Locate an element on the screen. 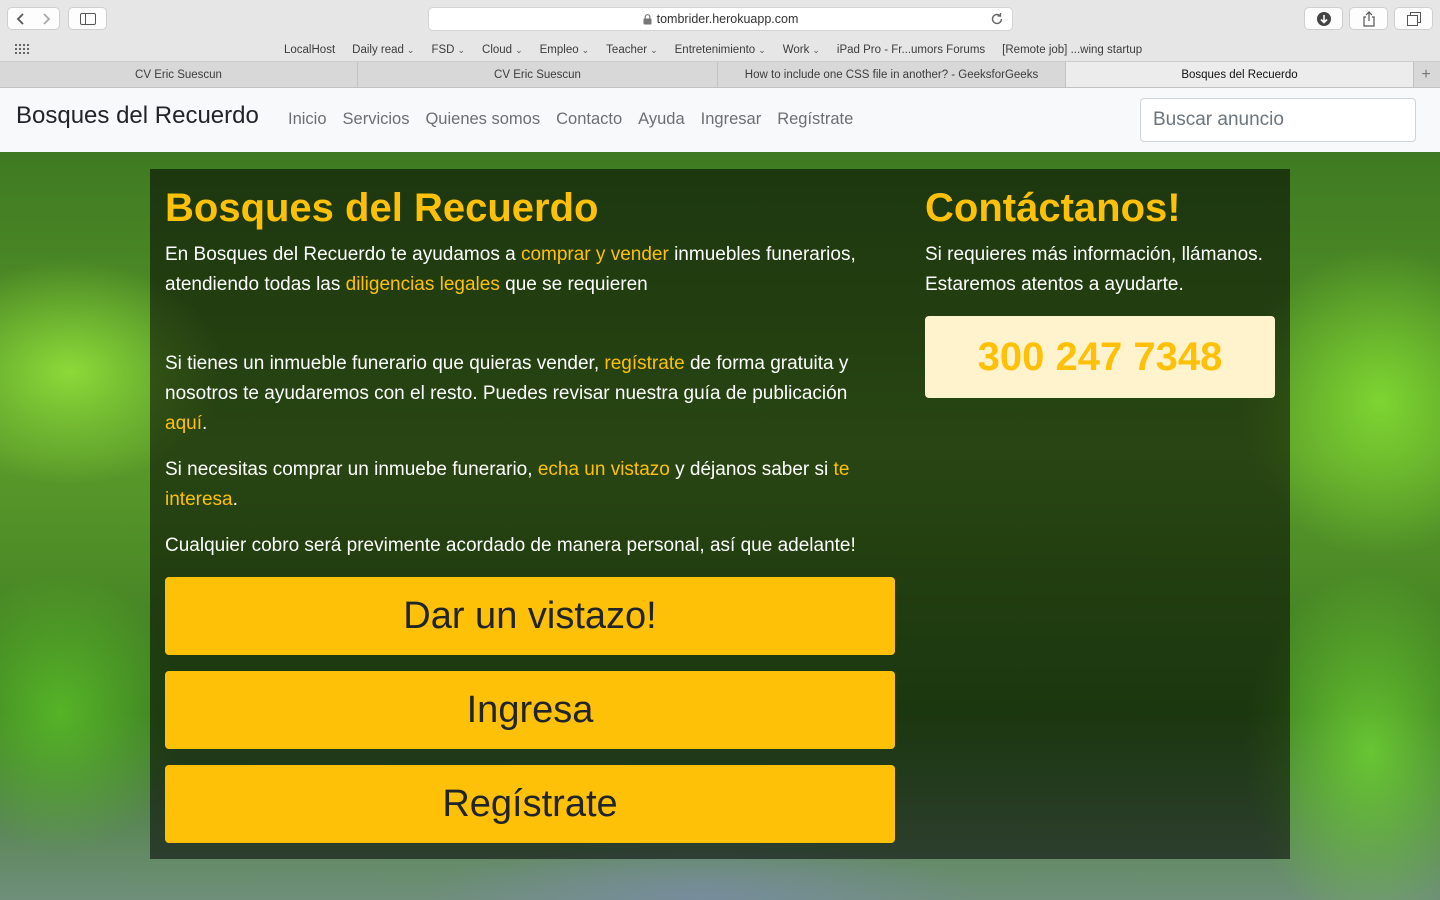 This screenshot has height=900, width=1440. contact-title: Contáctanos! is located at coordinates (1053, 208).